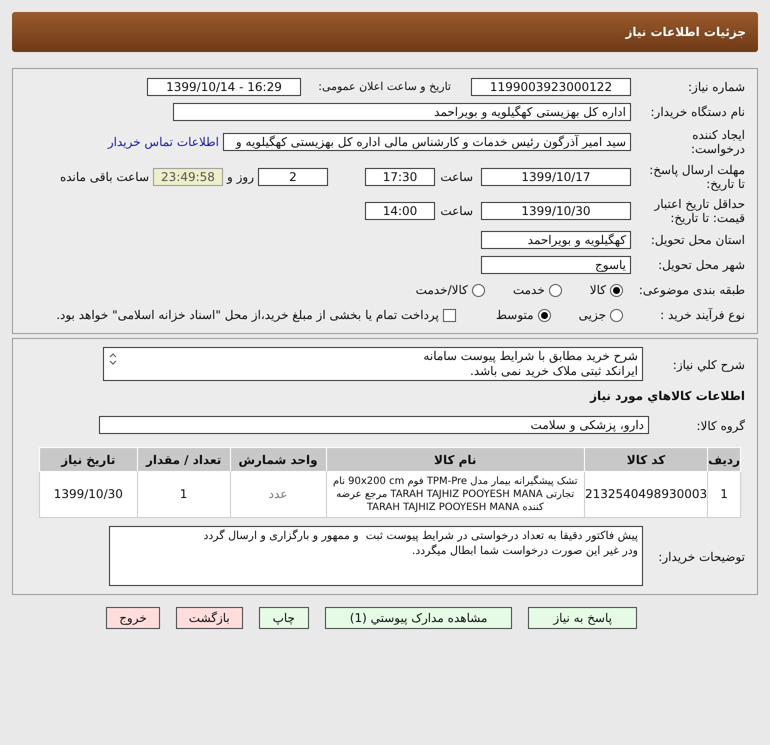 The image size is (770, 745). I want to click on input-field: 1399/10/17, so click(556, 177).